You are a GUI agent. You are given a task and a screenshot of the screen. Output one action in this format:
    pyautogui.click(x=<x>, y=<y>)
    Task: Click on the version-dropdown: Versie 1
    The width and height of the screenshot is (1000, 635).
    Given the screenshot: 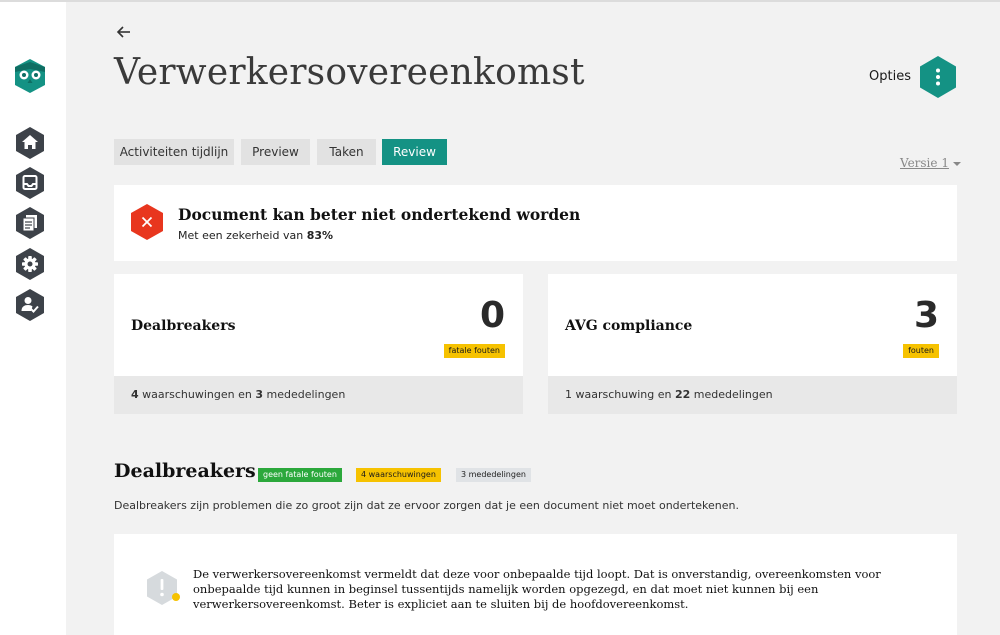 What is the action you would take?
    pyautogui.click(x=930, y=163)
    